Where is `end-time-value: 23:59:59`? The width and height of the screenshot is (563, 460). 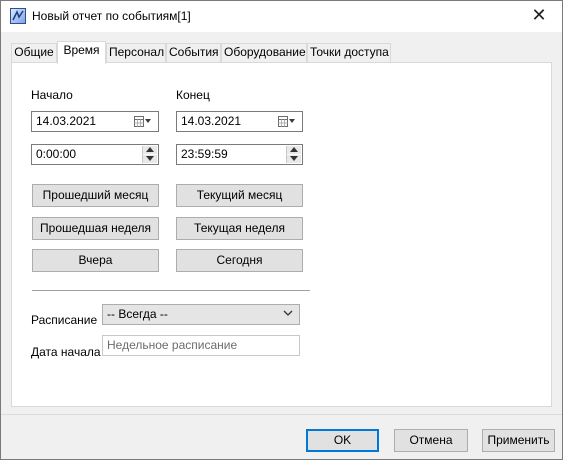 end-time-value: 23:59:59 is located at coordinates (204, 154).